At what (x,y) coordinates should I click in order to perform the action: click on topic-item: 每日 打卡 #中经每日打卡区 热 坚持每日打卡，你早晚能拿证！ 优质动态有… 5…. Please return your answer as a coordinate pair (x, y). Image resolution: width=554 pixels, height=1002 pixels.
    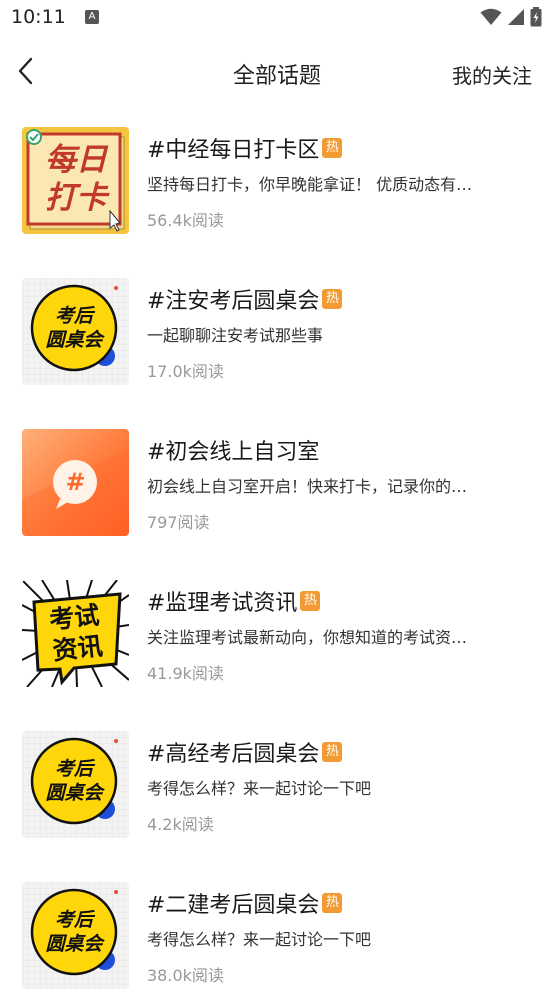
    Looking at the image, I should click on (277, 182).